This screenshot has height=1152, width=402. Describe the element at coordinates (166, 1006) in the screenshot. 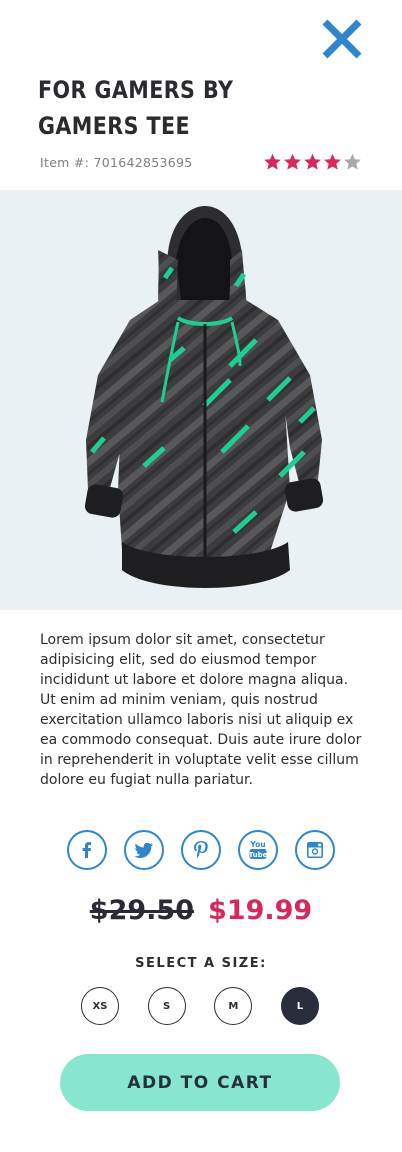

I see `size-option-s: S` at that location.